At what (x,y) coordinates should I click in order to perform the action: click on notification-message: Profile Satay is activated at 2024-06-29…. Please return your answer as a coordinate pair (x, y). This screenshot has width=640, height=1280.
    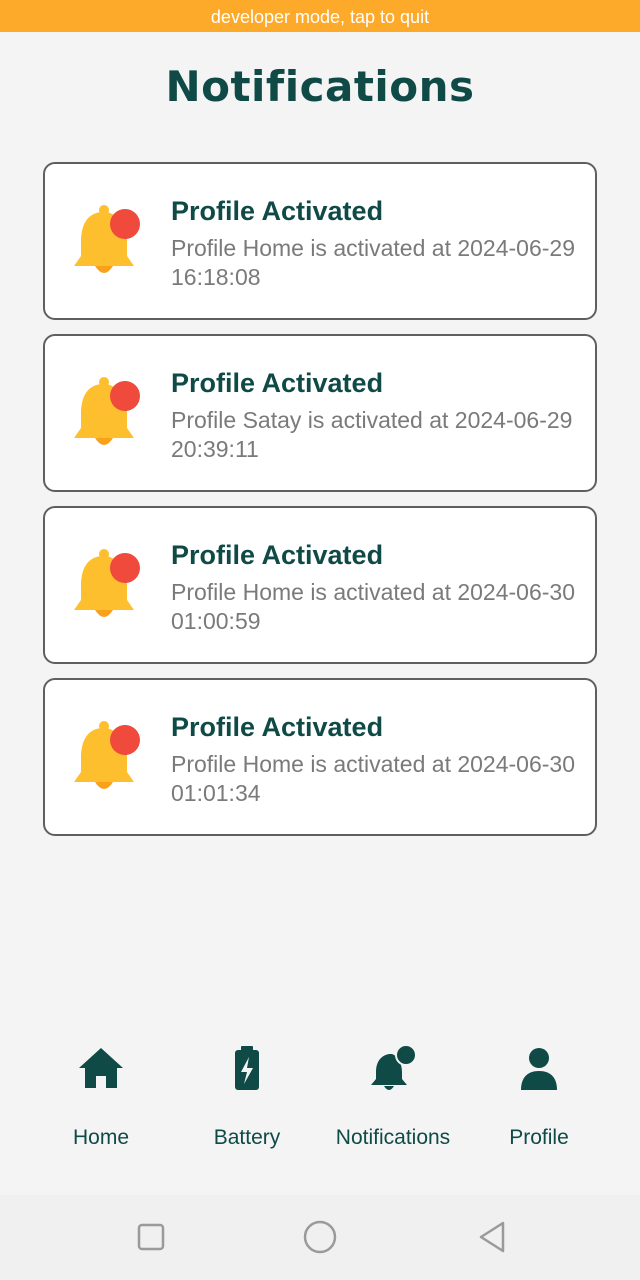
    Looking at the image, I should click on (372, 434).